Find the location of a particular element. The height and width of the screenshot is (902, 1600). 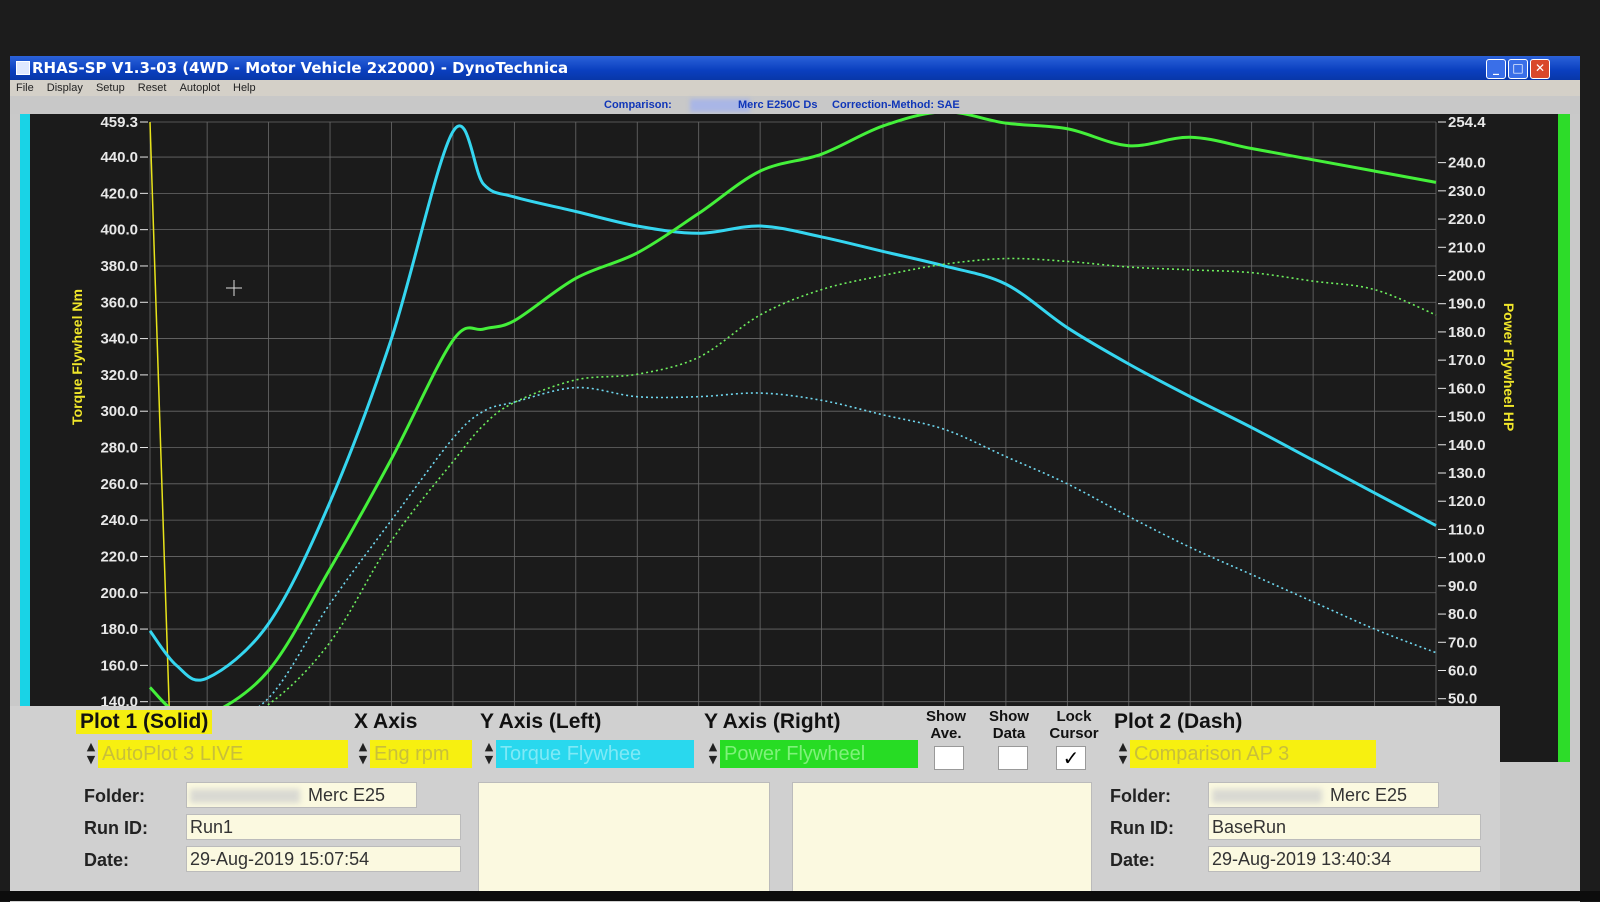

close-button: ✕ is located at coordinates (1540, 69).